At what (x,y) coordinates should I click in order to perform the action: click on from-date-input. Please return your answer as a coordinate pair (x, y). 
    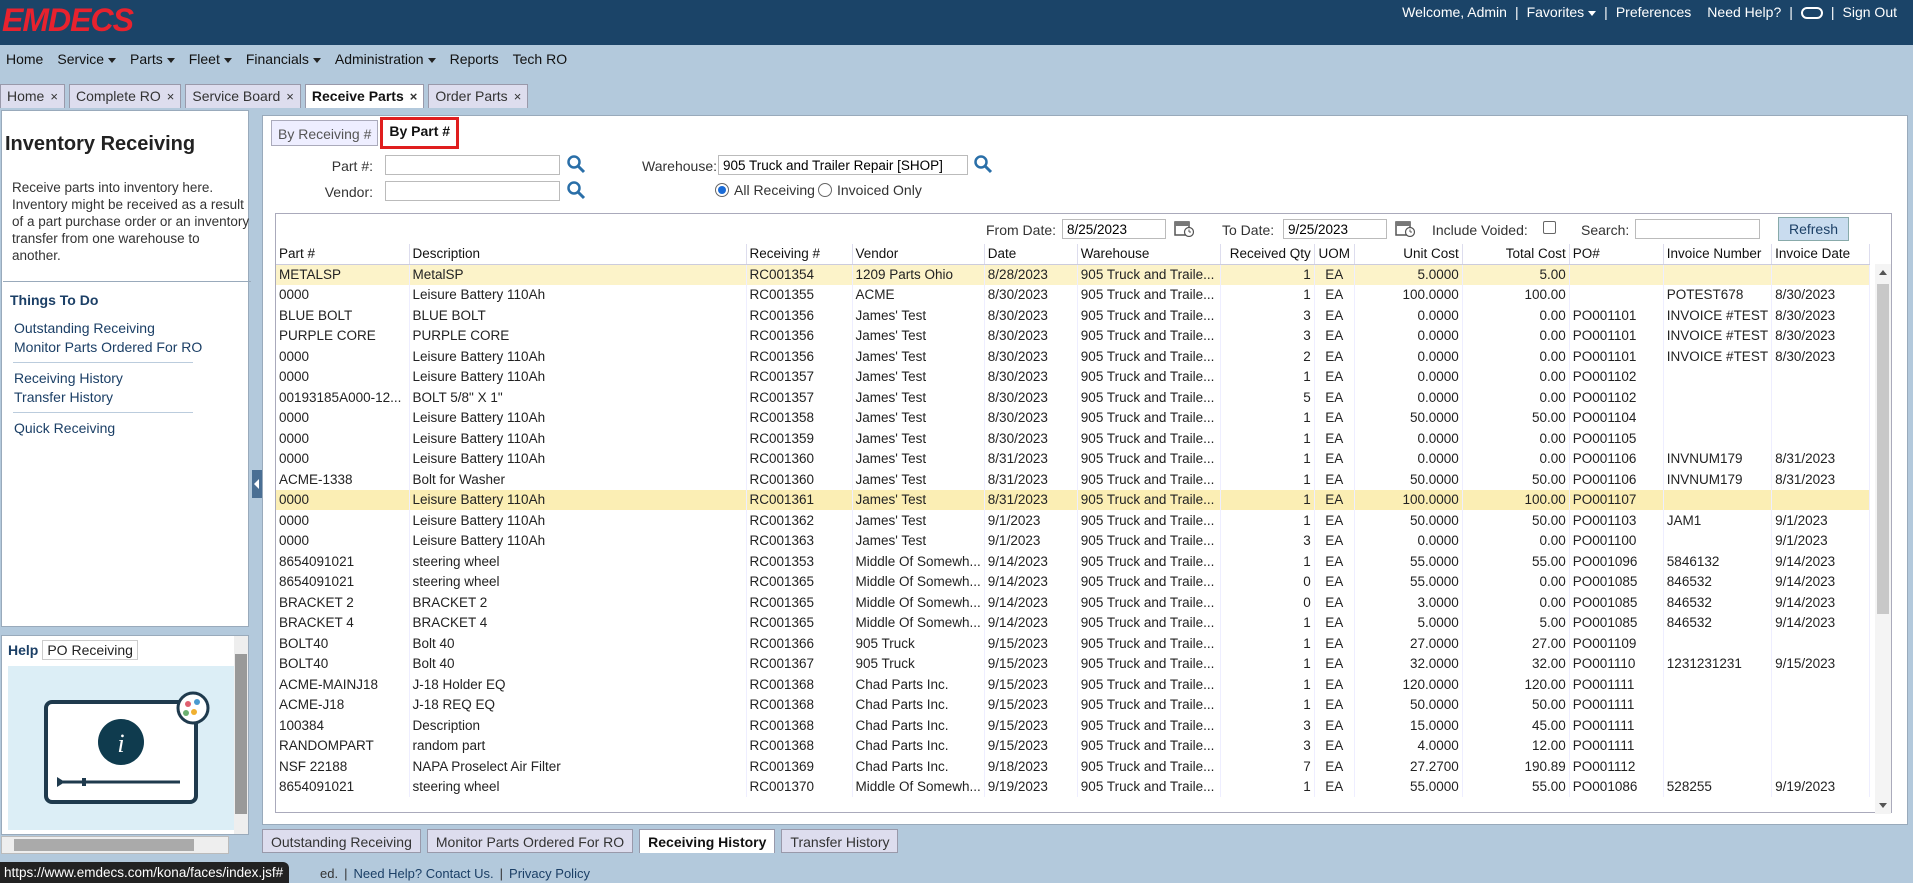
    Looking at the image, I should click on (1114, 229).